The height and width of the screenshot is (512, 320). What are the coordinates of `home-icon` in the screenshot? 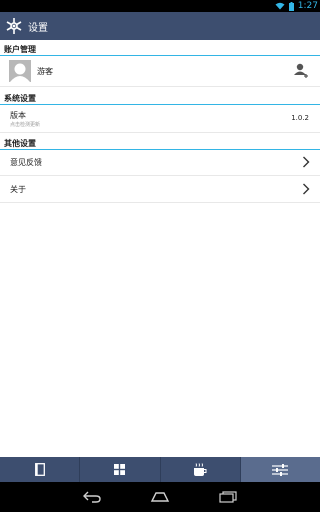 It's located at (160, 497).